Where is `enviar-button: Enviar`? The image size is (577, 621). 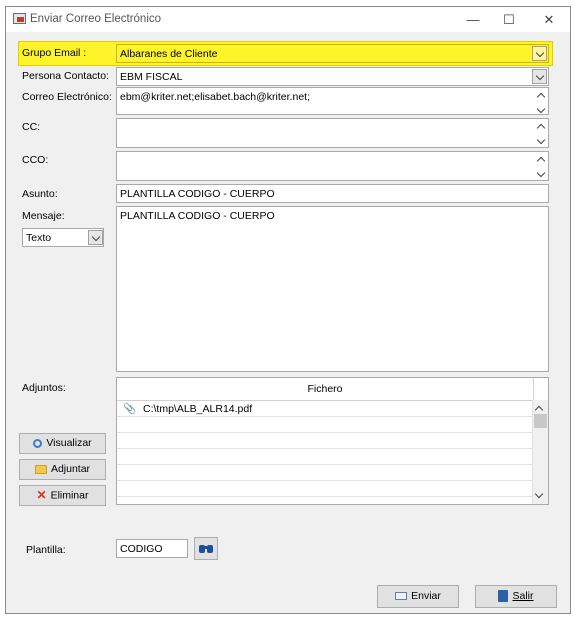 enviar-button: Enviar is located at coordinates (418, 596).